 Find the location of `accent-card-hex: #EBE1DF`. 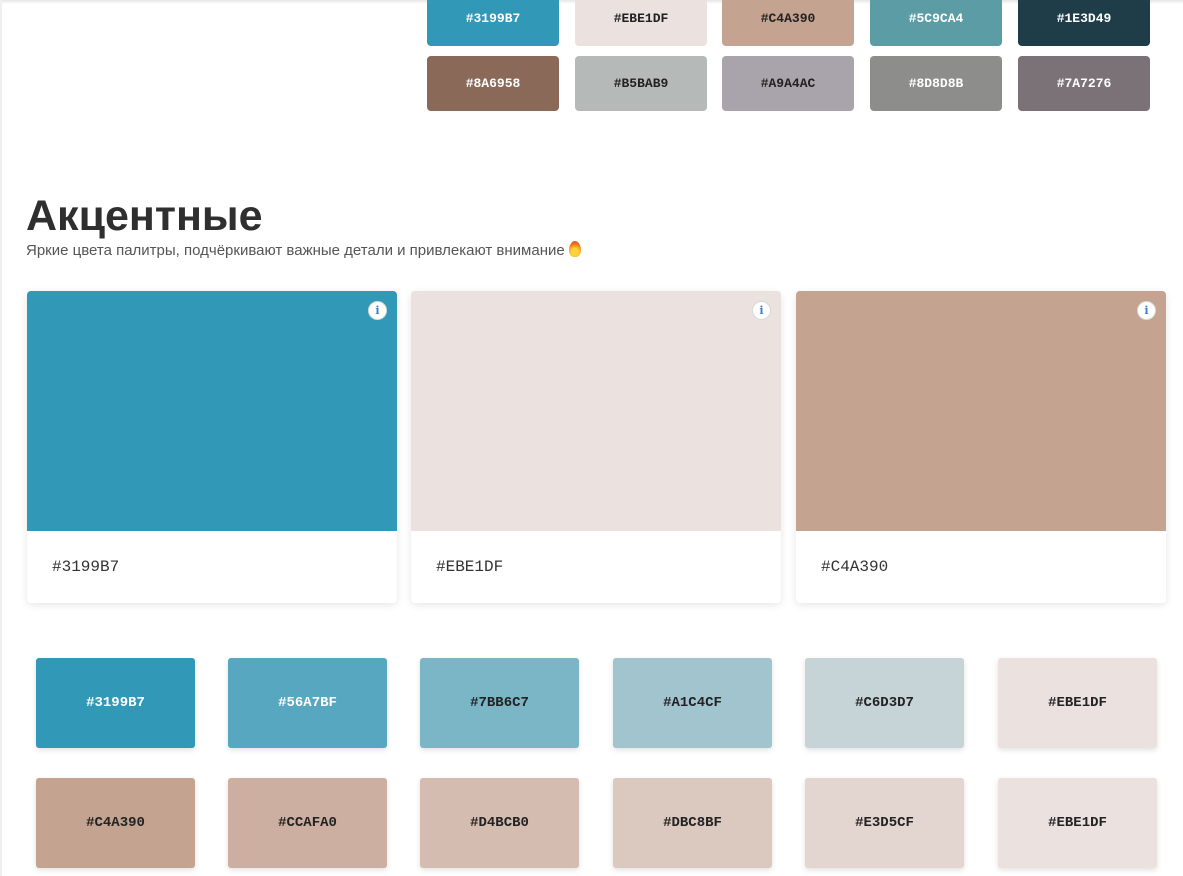

accent-card-hex: #EBE1DF is located at coordinates (470, 567).